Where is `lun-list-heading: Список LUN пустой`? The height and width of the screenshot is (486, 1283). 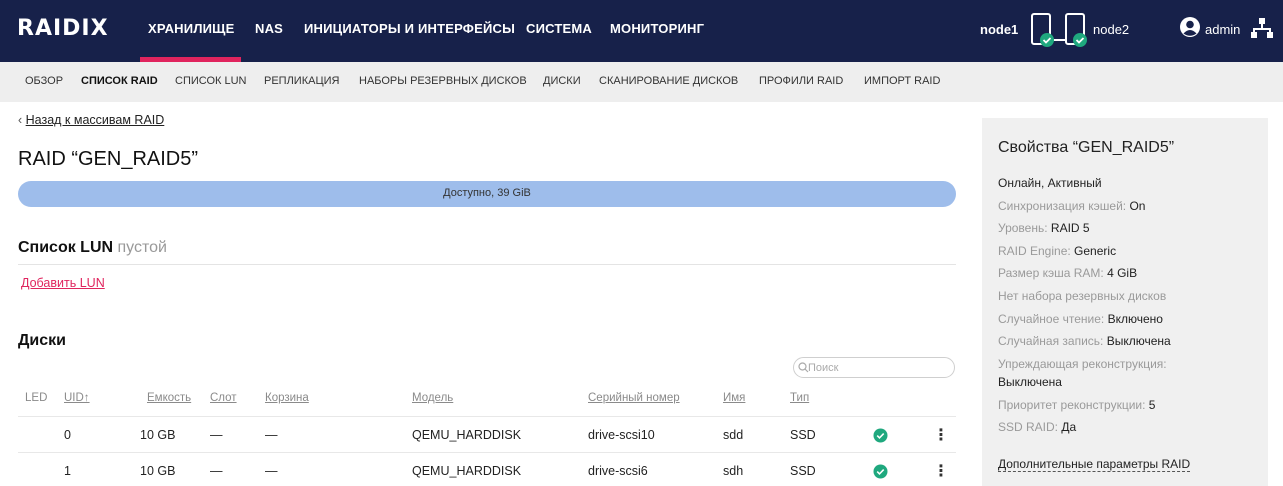
lun-list-heading: Список LUN пустой is located at coordinates (92, 248).